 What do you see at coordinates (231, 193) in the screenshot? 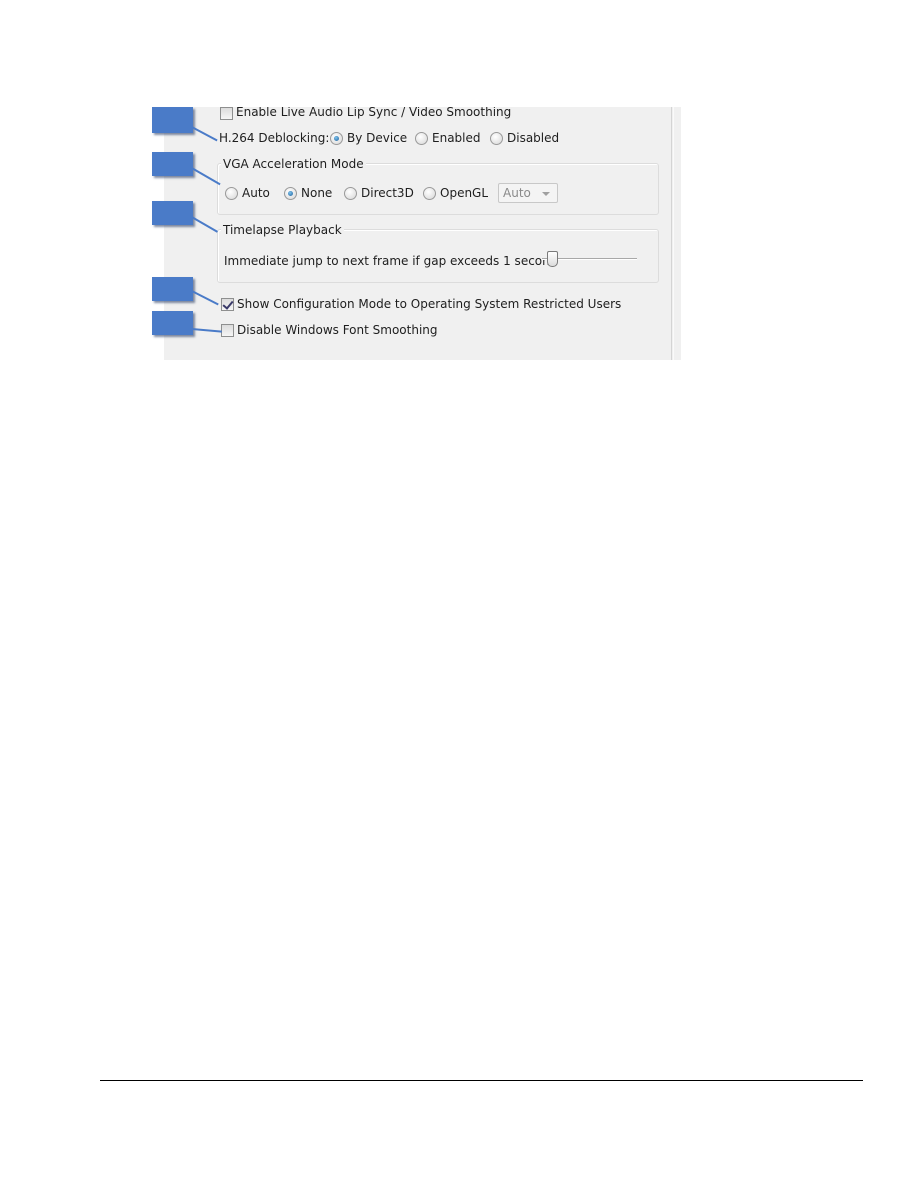
I see `vga-auto-radio` at bounding box center [231, 193].